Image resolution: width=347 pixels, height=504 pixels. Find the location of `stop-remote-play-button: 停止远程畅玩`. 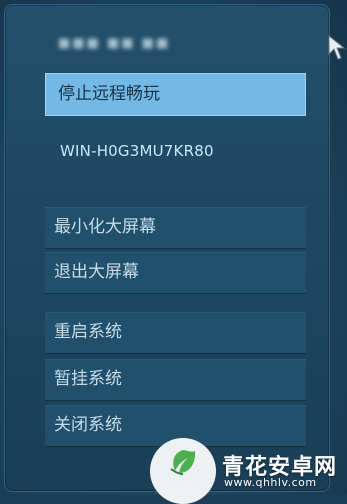

stop-remote-play-button: 停止远程畅玩 is located at coordinates (175, 94).